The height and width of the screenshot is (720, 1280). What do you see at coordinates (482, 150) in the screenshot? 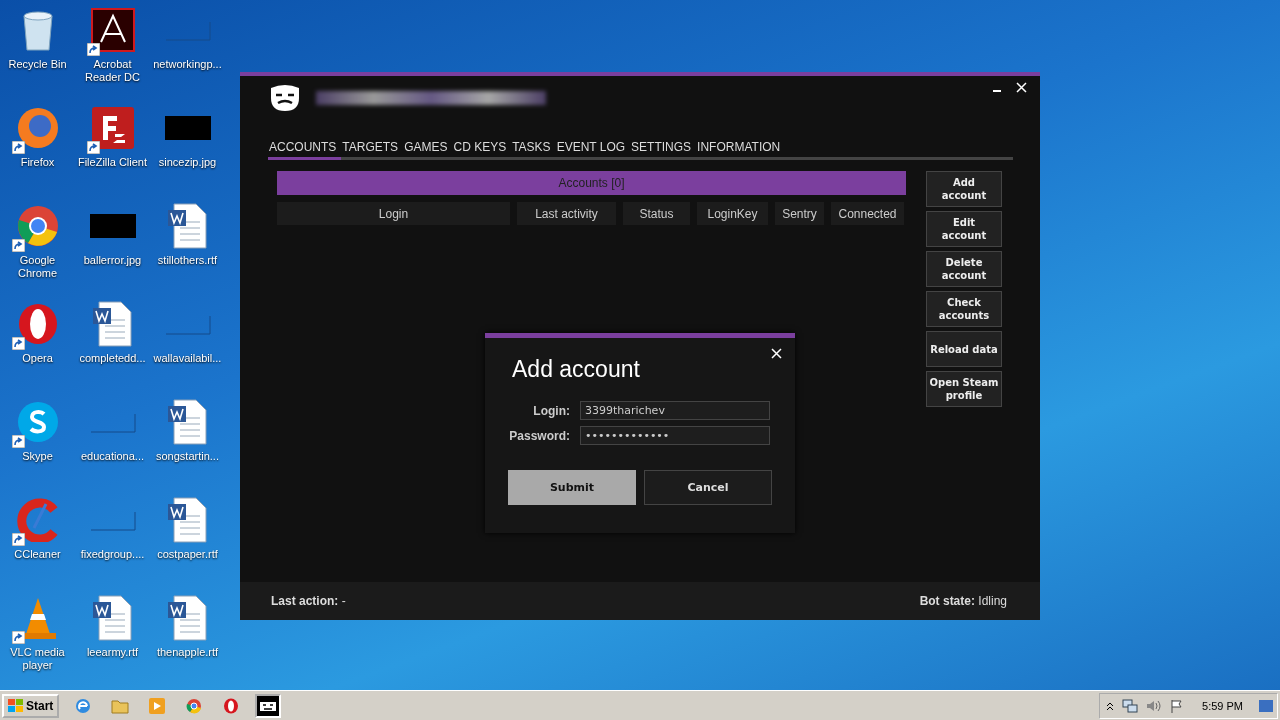
I see `tab: CD KEYS` at bounding box center [482, 150].